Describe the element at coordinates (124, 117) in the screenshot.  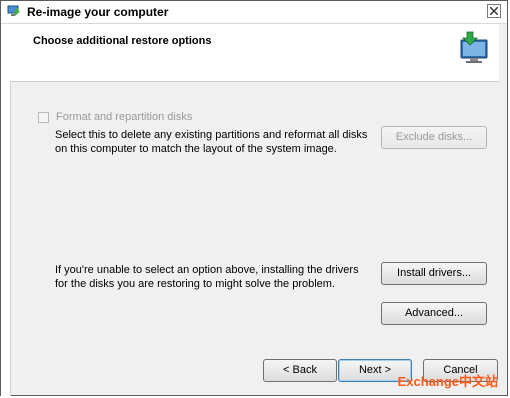
I see `format-disks-label: Format and repartition disks` at that location.